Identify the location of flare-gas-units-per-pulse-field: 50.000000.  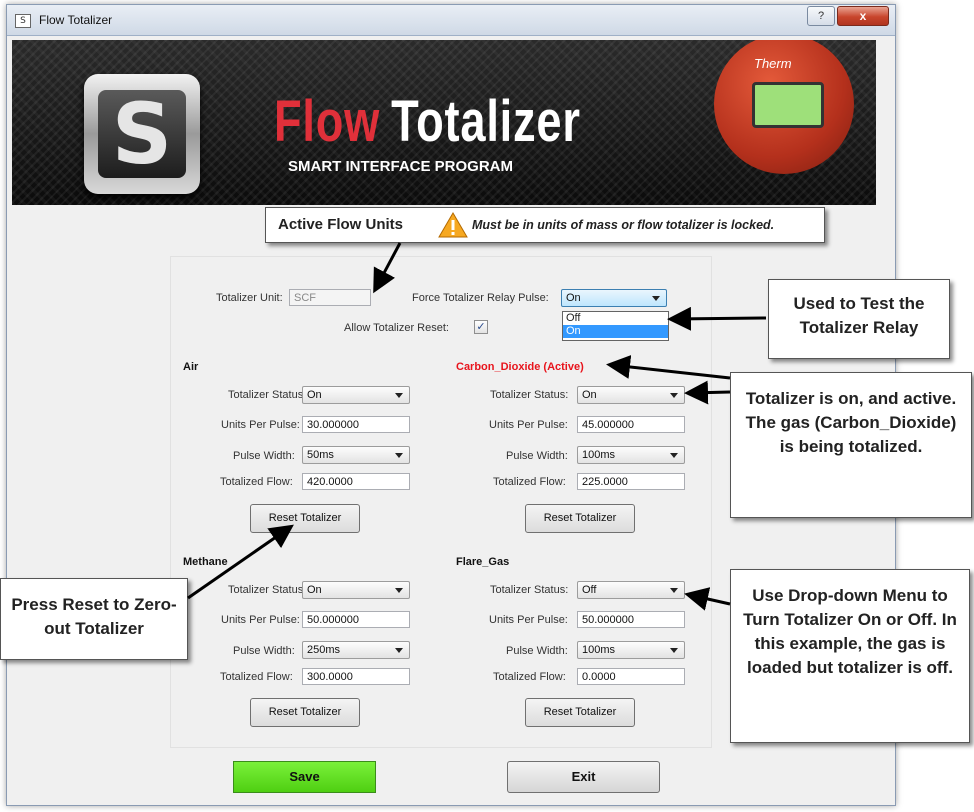
(631, 619).